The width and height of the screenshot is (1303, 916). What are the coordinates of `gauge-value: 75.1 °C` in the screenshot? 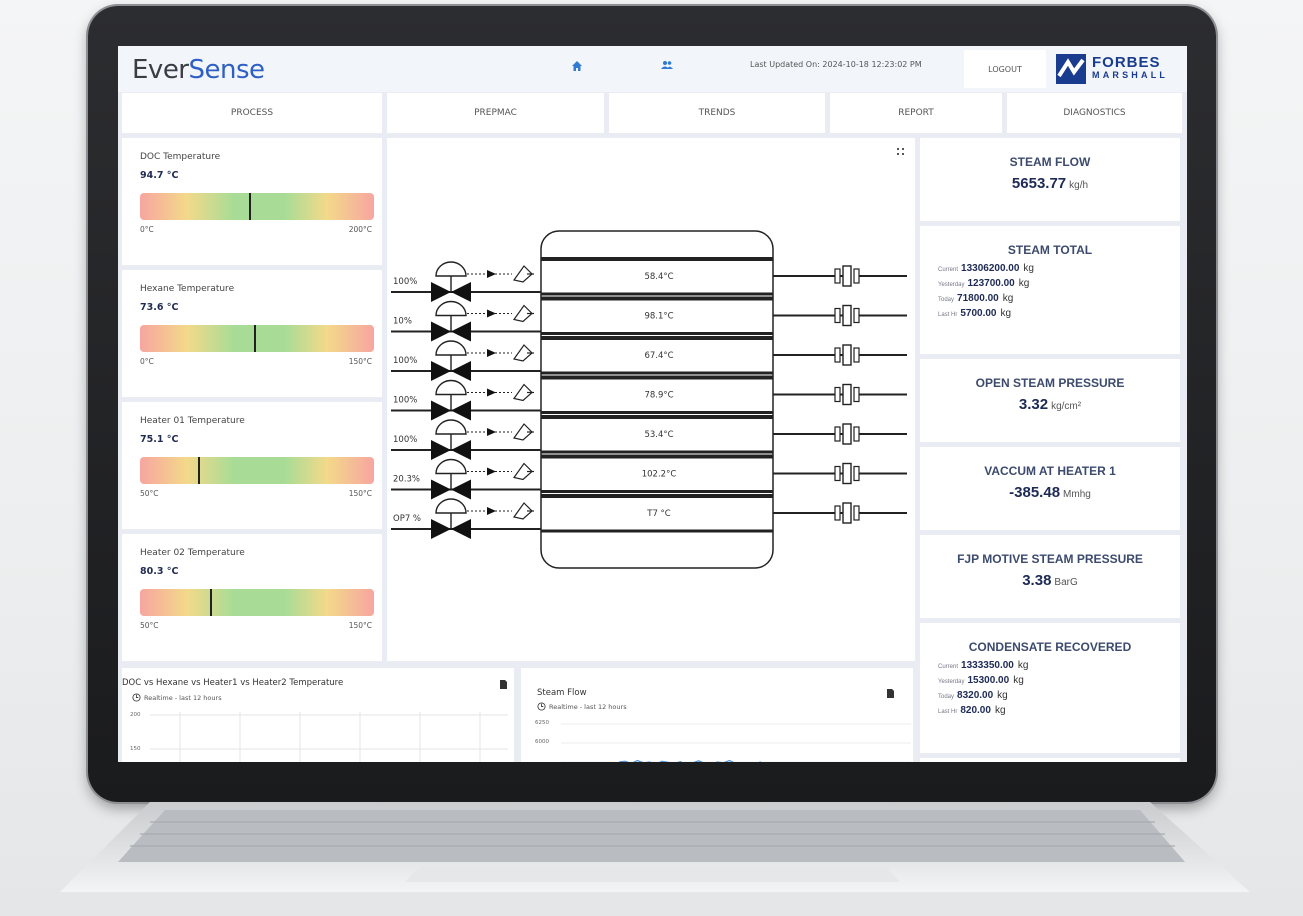 It's located at (159, 439).